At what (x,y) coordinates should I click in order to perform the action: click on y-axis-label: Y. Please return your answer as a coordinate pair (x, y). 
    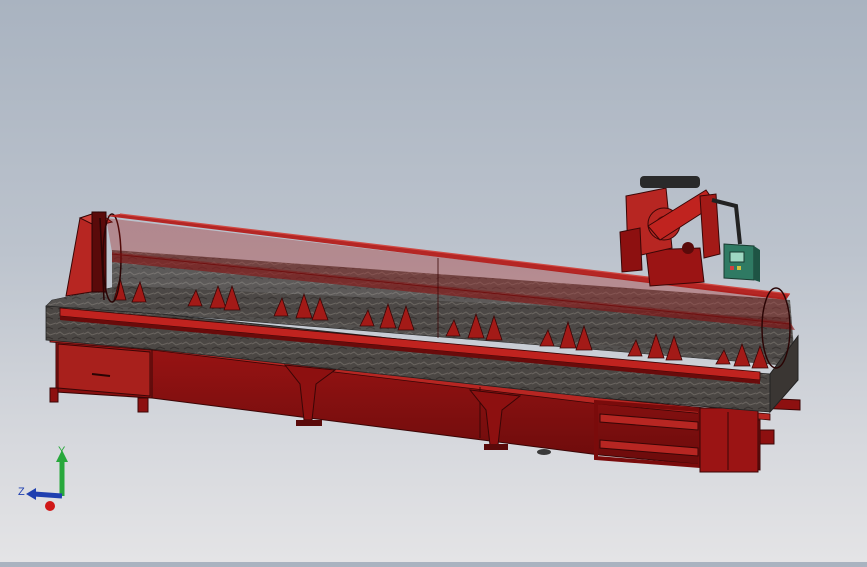
    Looking at the image, I should click on (62, 451).